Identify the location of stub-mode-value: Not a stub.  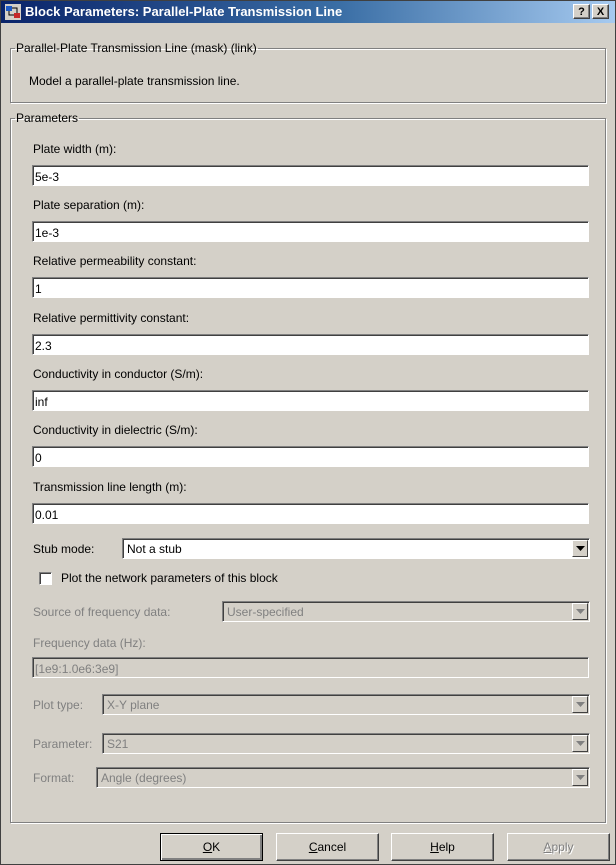
(154, 549).